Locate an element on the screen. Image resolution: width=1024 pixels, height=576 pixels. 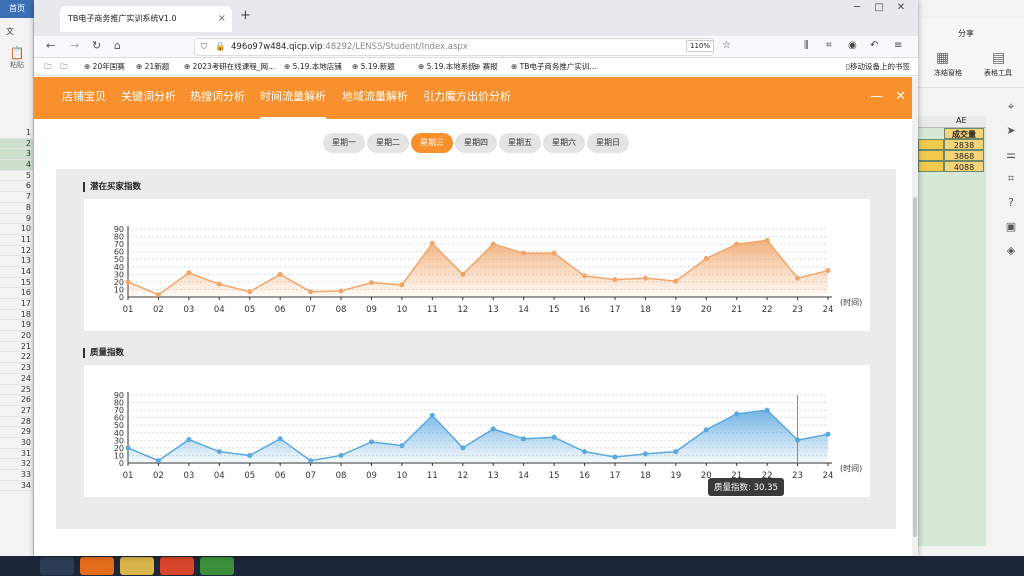
row-number: 9 is located at coordinates (17, 219).